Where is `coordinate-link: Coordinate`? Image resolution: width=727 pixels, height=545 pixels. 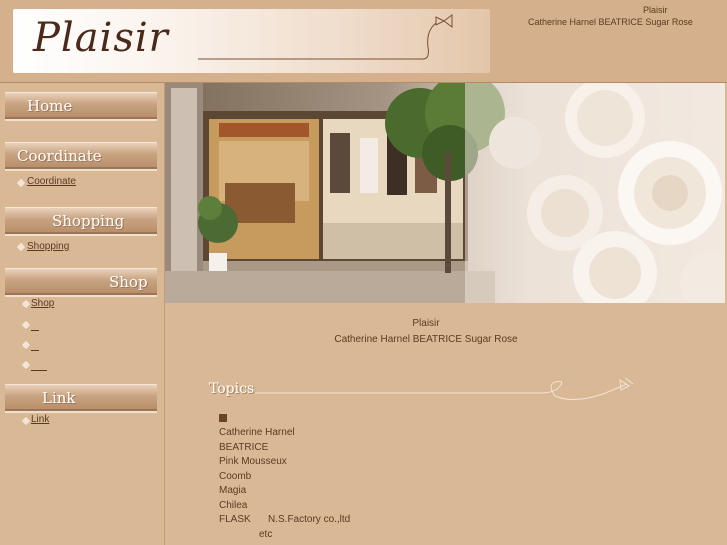 coordinate-link: Coordinate is located at coordinates (51, 181).